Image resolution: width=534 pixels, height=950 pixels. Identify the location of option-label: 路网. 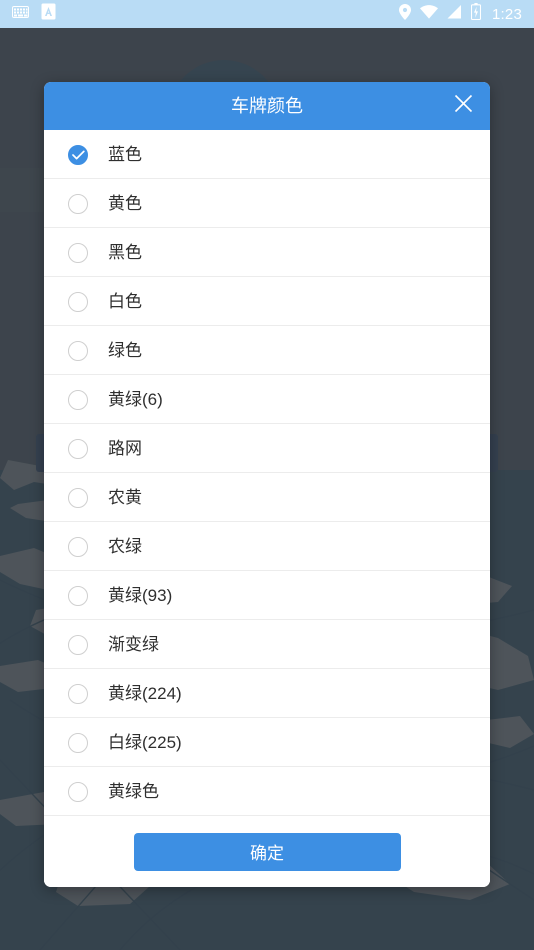
(125, 448).